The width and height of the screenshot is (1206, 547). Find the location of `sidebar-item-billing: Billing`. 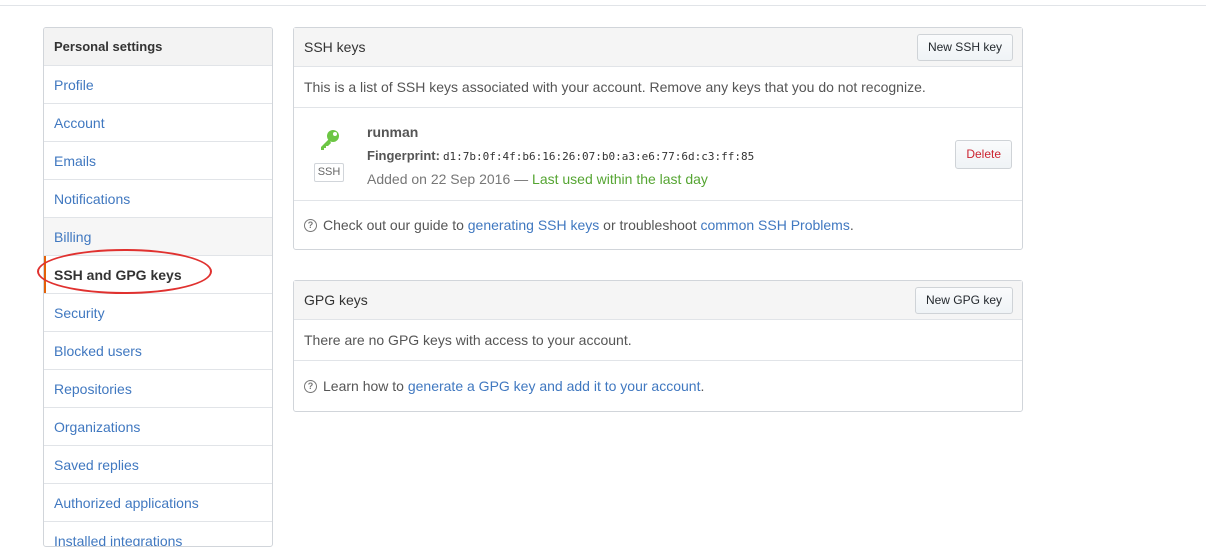

sidebar-item-billing: Billing is located at coordinates (158, 237).